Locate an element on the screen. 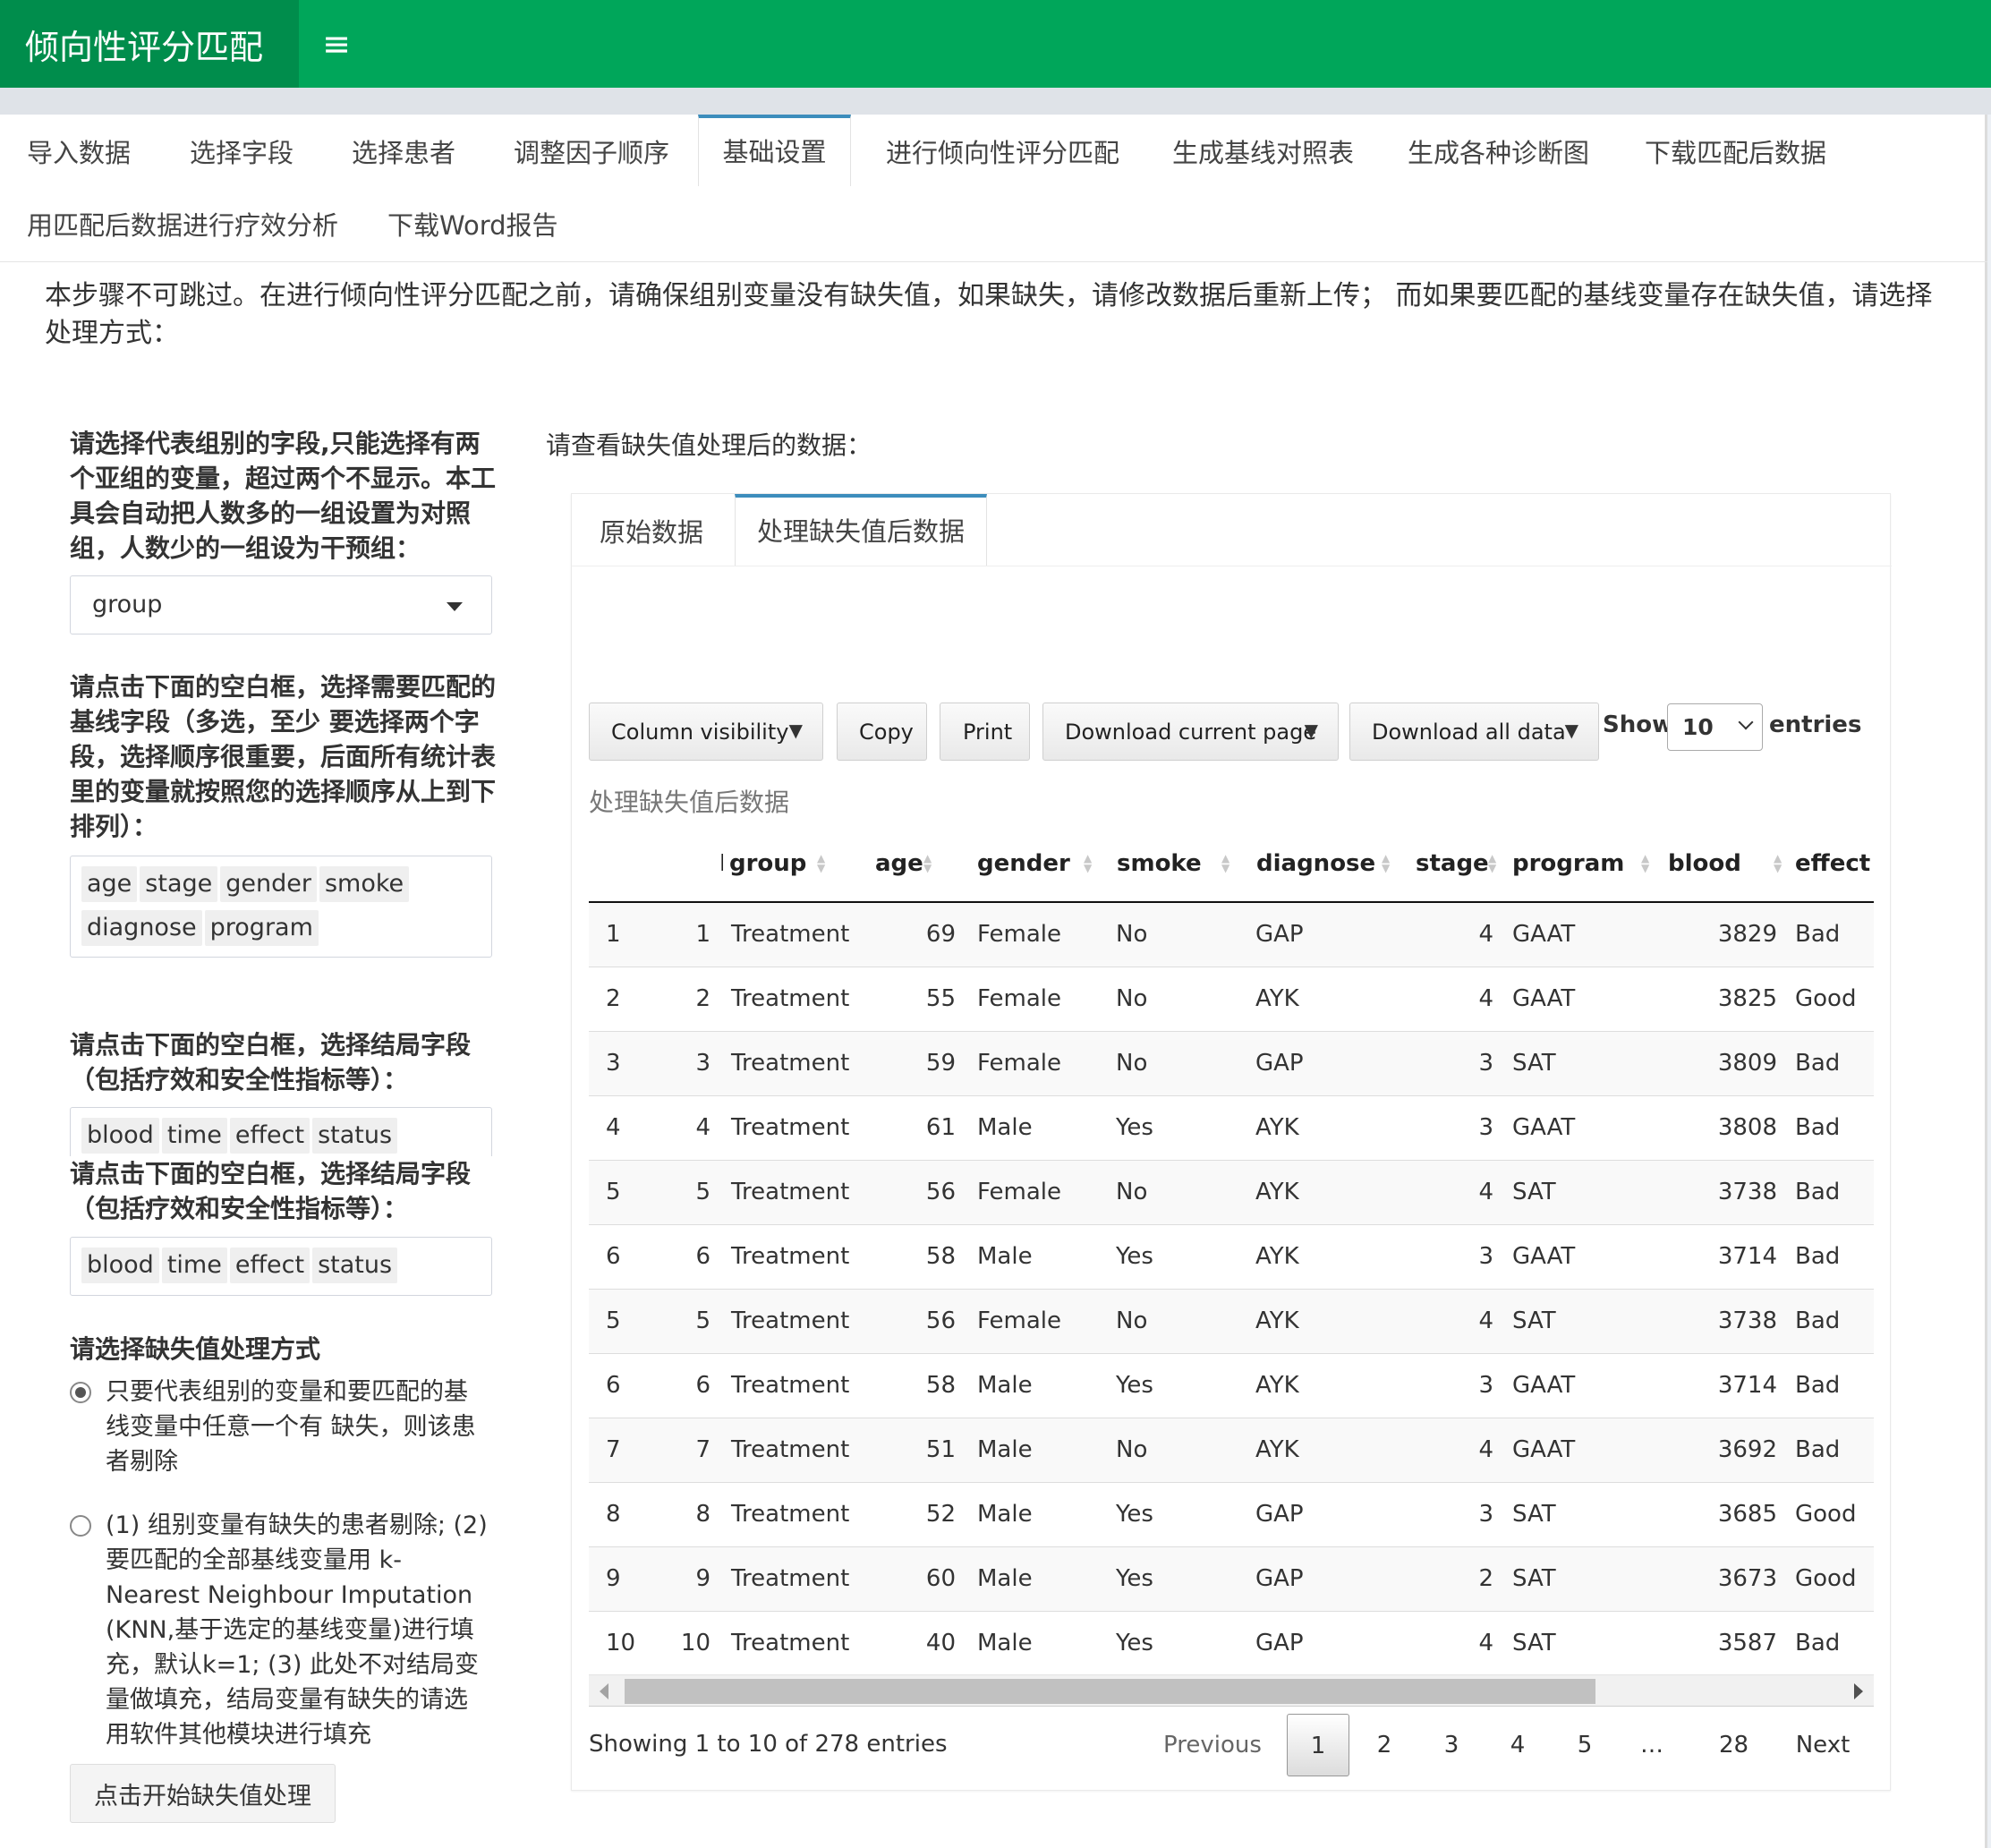 Image resolution: width=1991 pixels, height=1848 pixels. col-header-diagnose: diagnose ▲ ▼ is located at coordinates (1323, 866).